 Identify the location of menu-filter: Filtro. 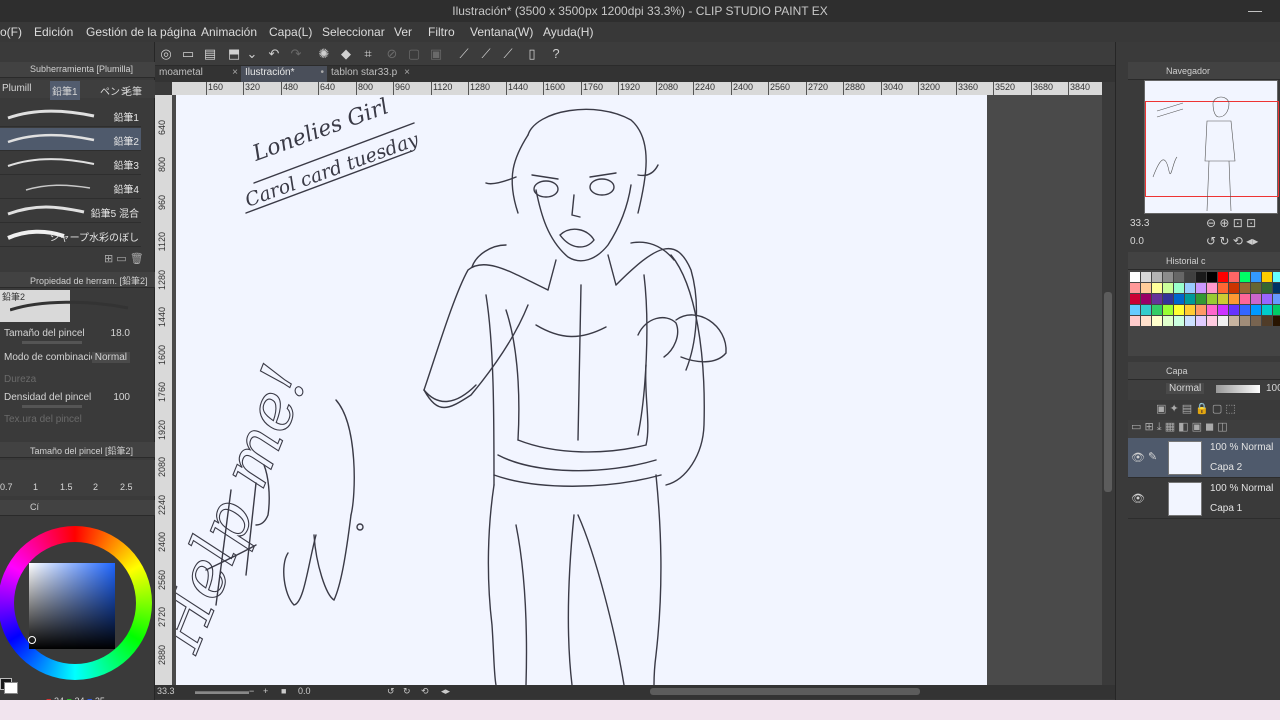
(441, 32).